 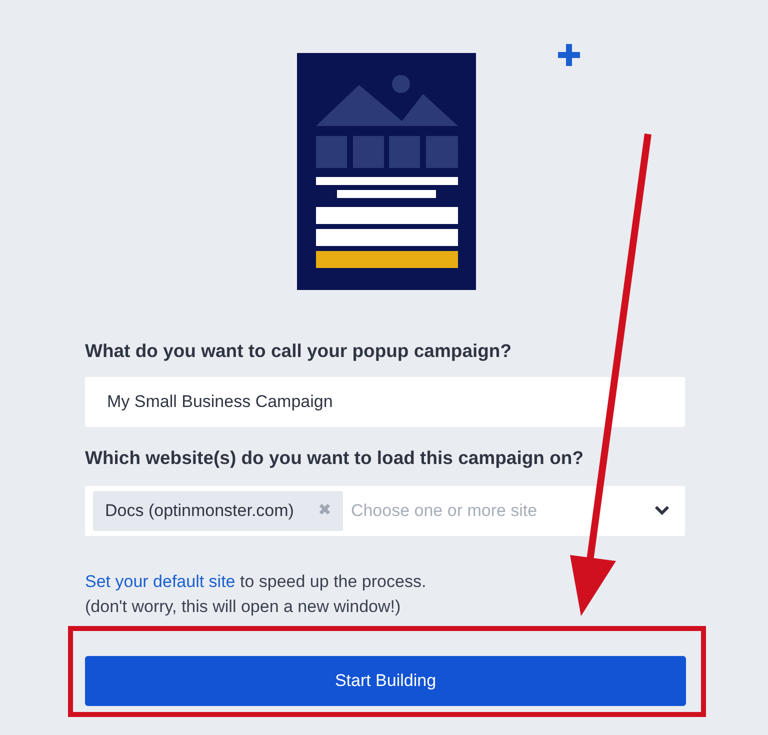 I want to click on help-text: Set your default site to speed up the process., so click(x=256, y=581).